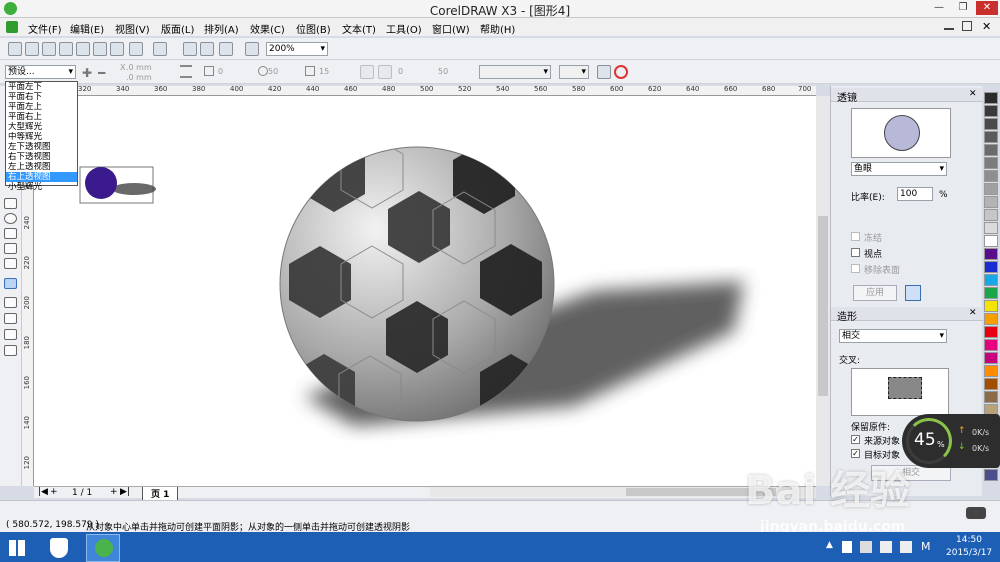  What do you see at coordinates (41, 147) in the screenshot?
I see `preset-item: 左下透视图` at bounding box center [41, 147].